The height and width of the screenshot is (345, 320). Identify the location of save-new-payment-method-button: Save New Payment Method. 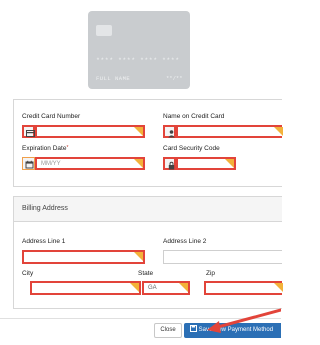
(232, 330).